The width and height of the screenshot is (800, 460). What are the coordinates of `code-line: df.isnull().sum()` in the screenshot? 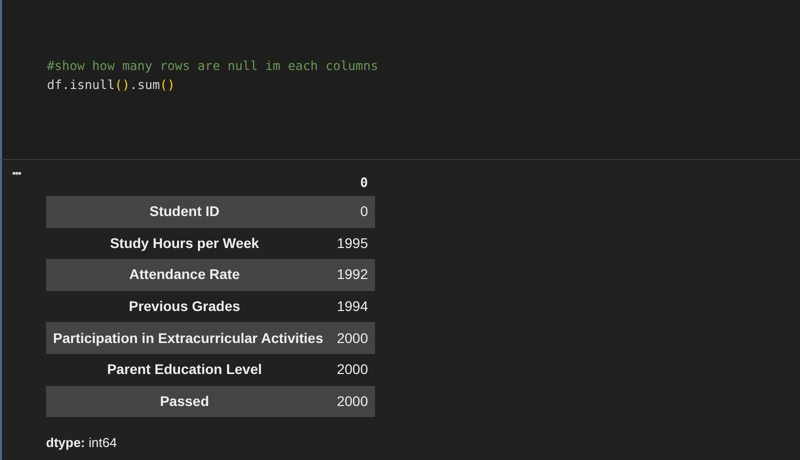 It's located at (111, 85).